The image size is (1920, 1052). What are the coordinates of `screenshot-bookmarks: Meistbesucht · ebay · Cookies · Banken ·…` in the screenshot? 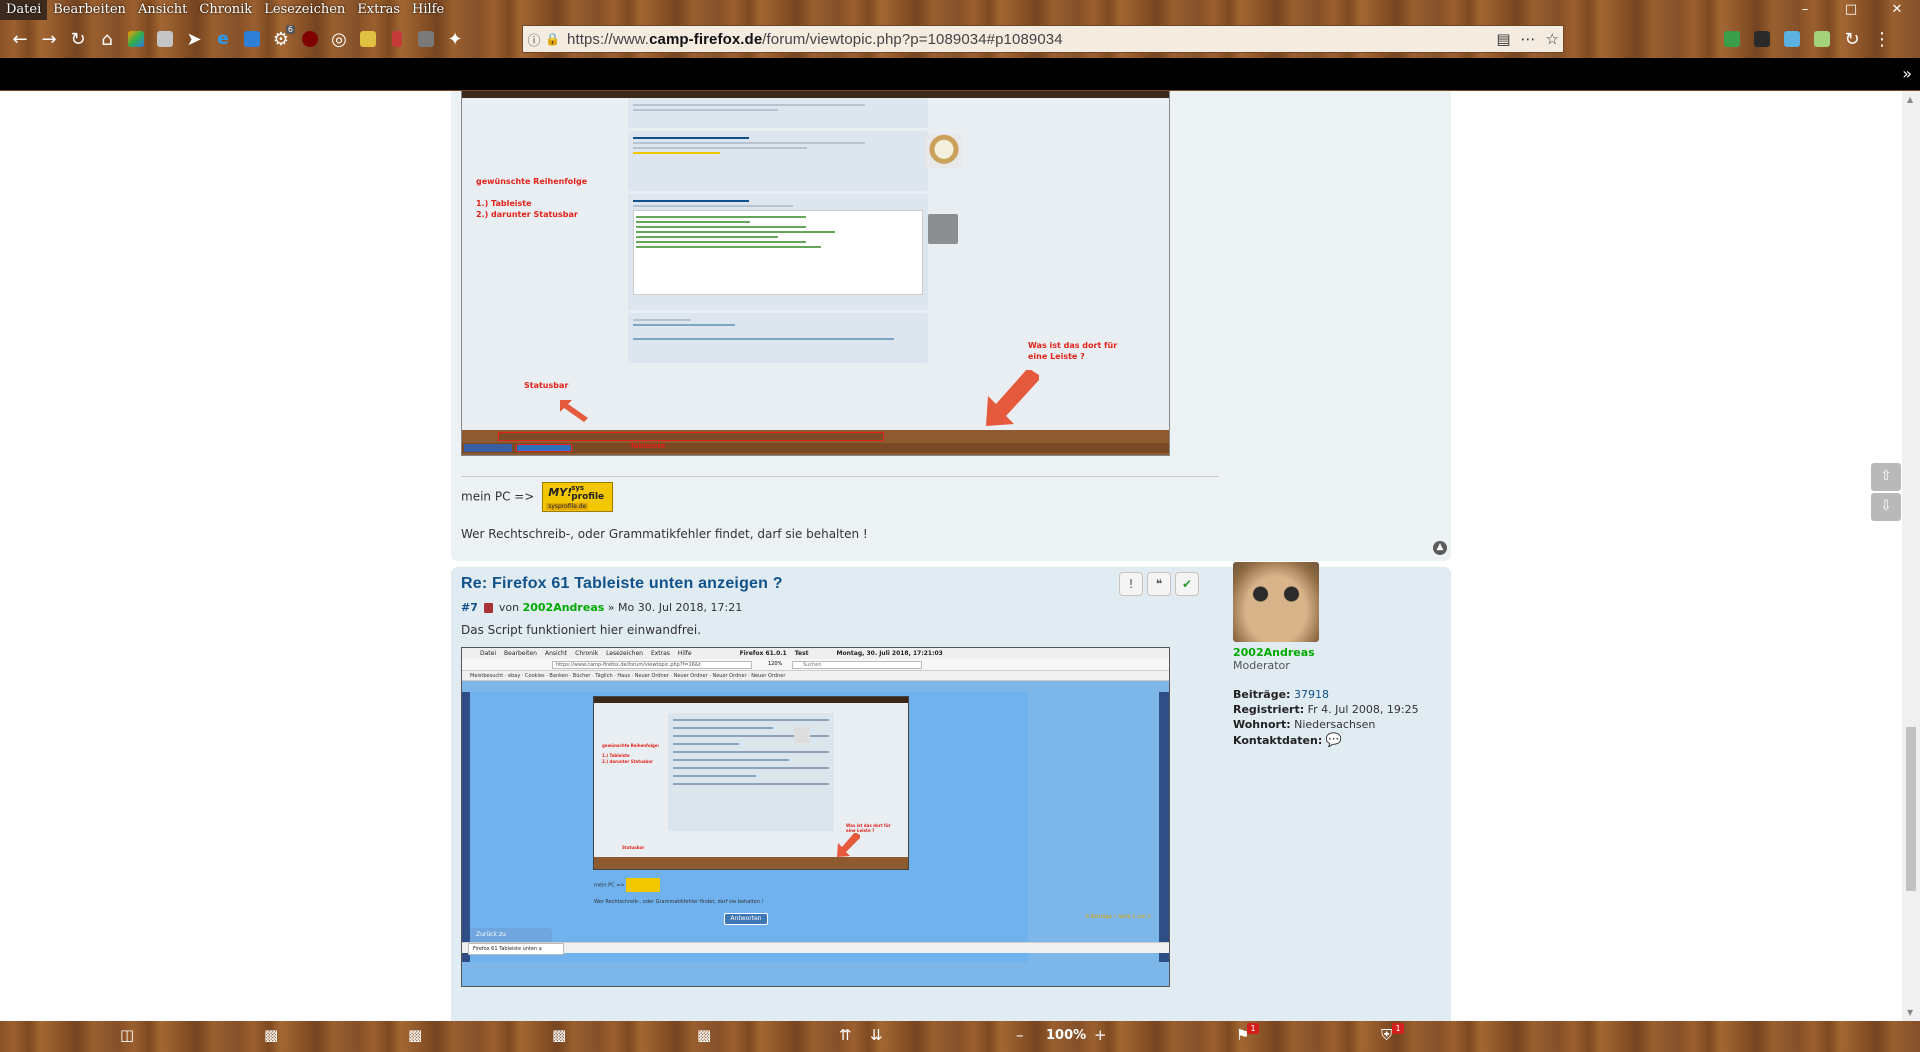 It's located at (815, 676).